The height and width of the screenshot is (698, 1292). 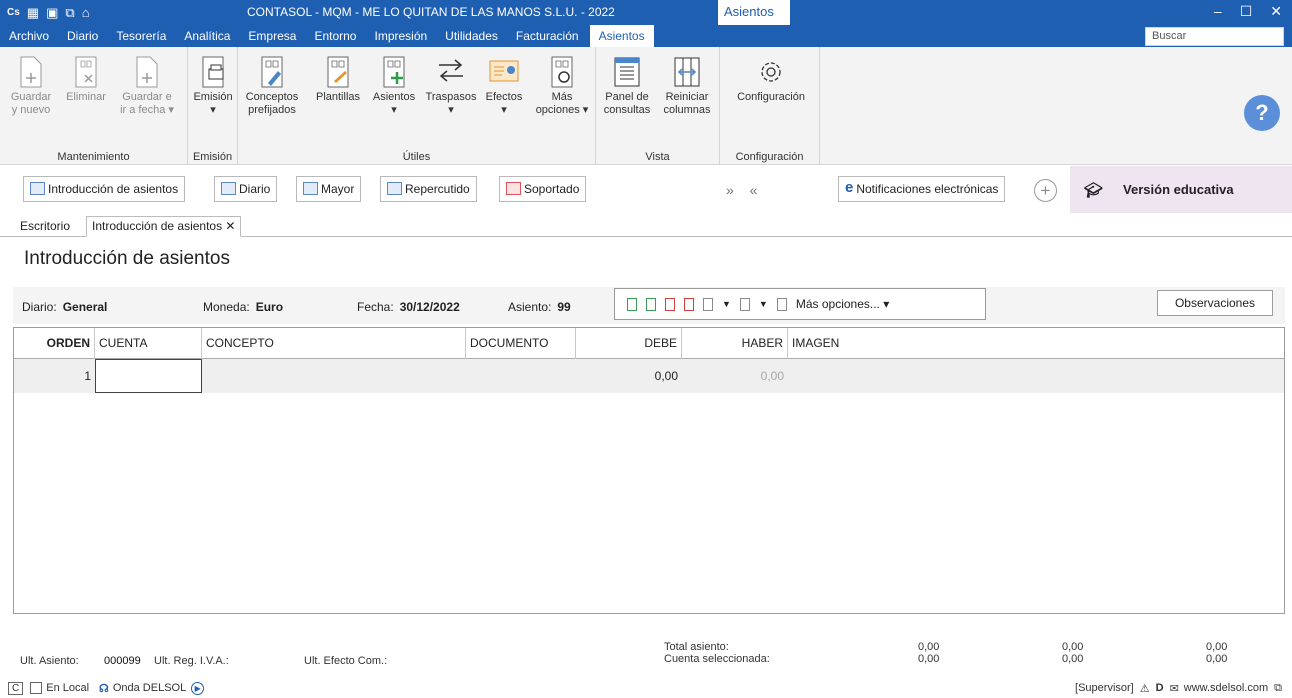 I want to click on menu-empresa: Empresa, so click(x=272, y=36).